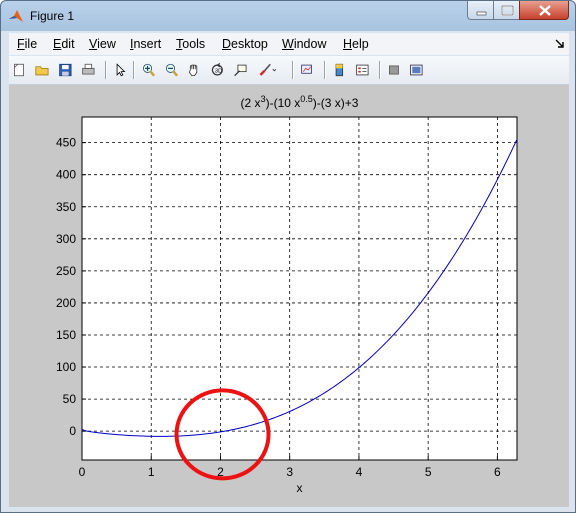 This screenshot has width=576, height=513. I want to click on y-tick-label: 250, so click(66, 271).